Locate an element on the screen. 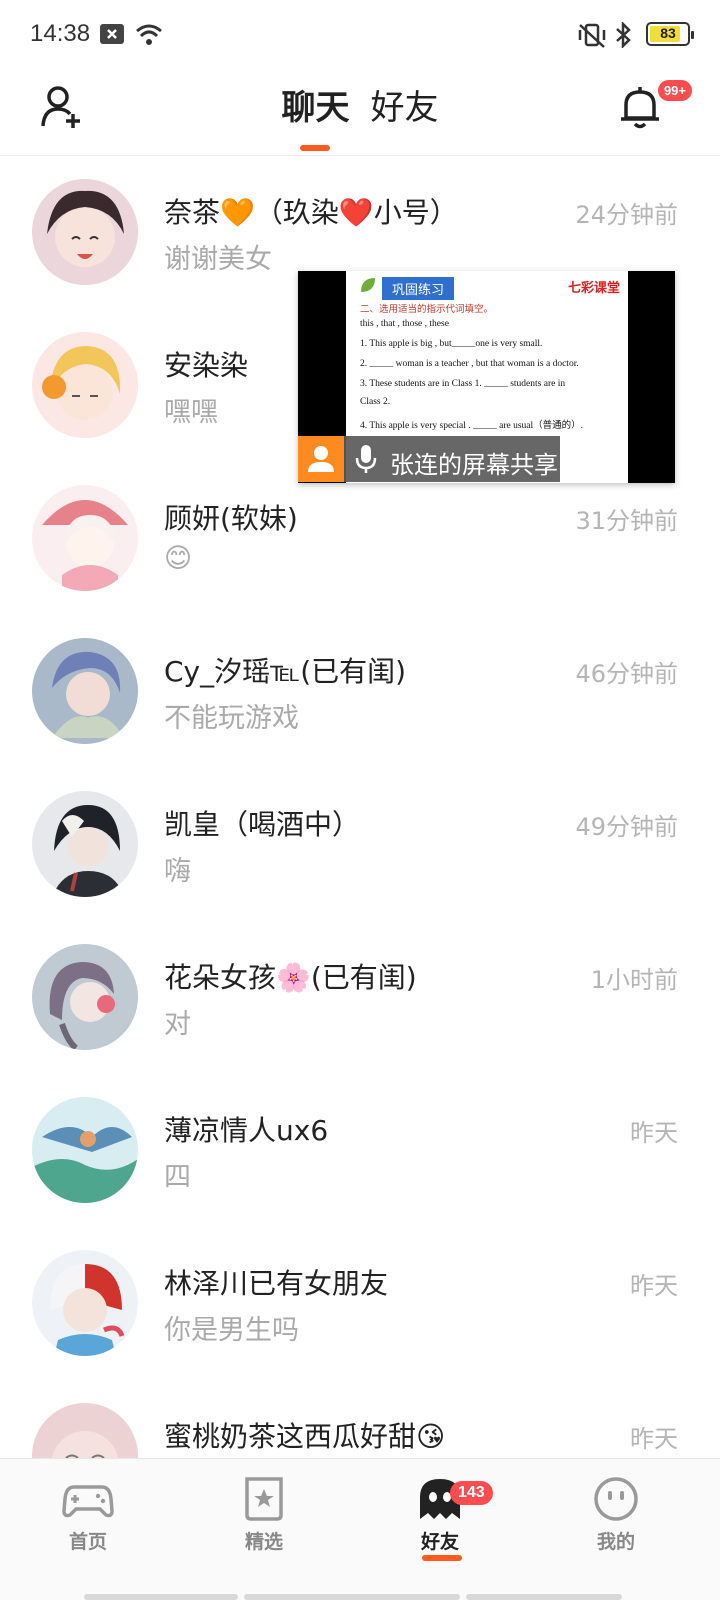 This screenshot has height=1600, width=720. battery-level: 83 is located at coordinates (668, 33).